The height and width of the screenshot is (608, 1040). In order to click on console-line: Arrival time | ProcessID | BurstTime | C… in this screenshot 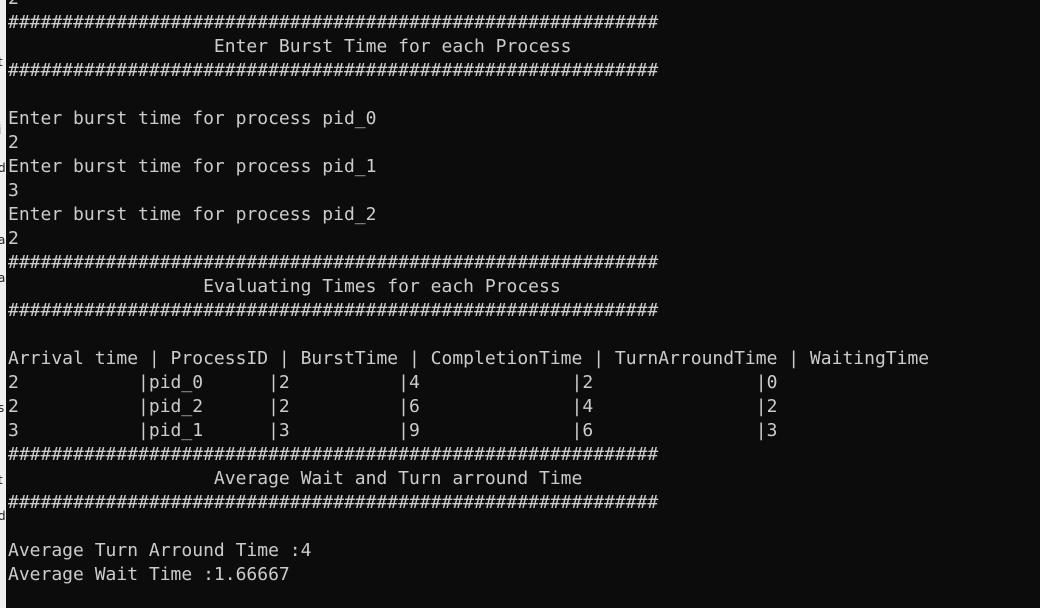, I will do `click(469, 358)`.